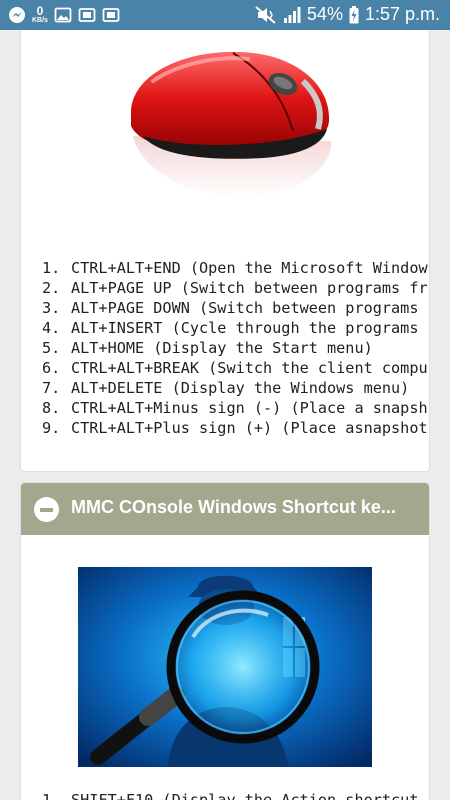  Describe the element at coordinates (266, 14) in the screenshot. I see `mute-icon` at that location.